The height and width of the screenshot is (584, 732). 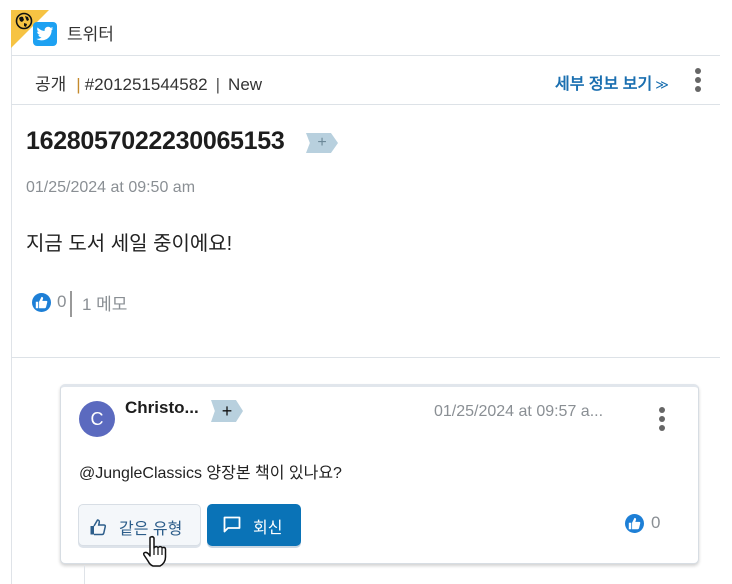 I want to click on post-body: 지금 도서 세일 중이에요!, so click(x=129, y=244).